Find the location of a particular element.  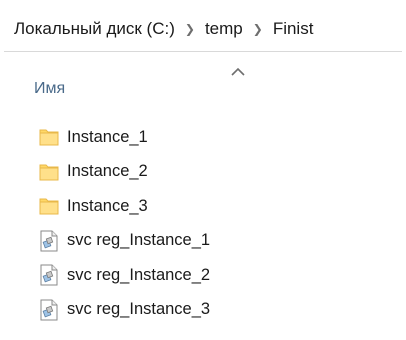

list-item: Instance_2 is located at coordinates (203, 172).